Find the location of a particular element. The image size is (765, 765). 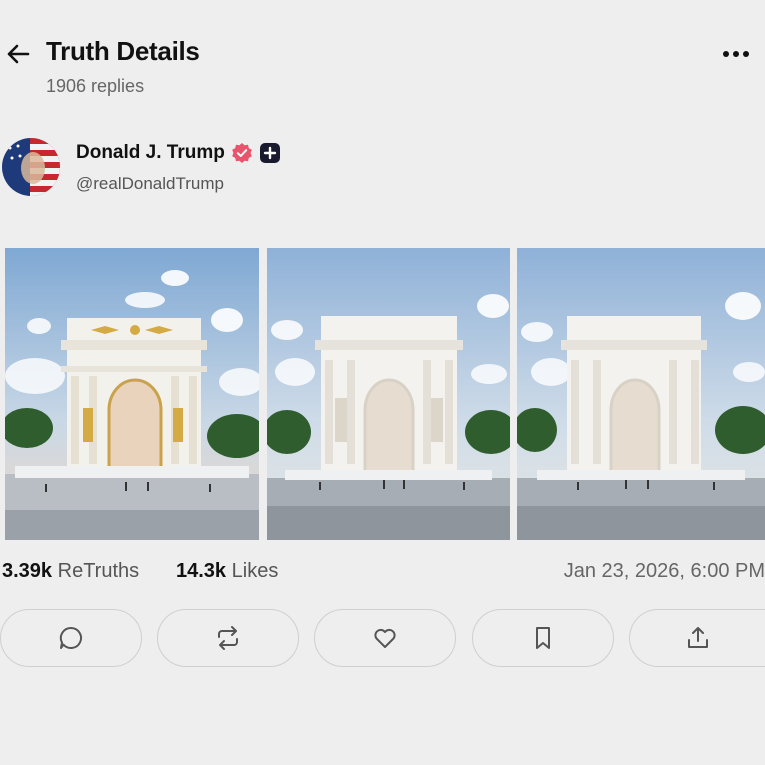

likes-stat: 14.3k Likes is located at coordinates (227, 571).